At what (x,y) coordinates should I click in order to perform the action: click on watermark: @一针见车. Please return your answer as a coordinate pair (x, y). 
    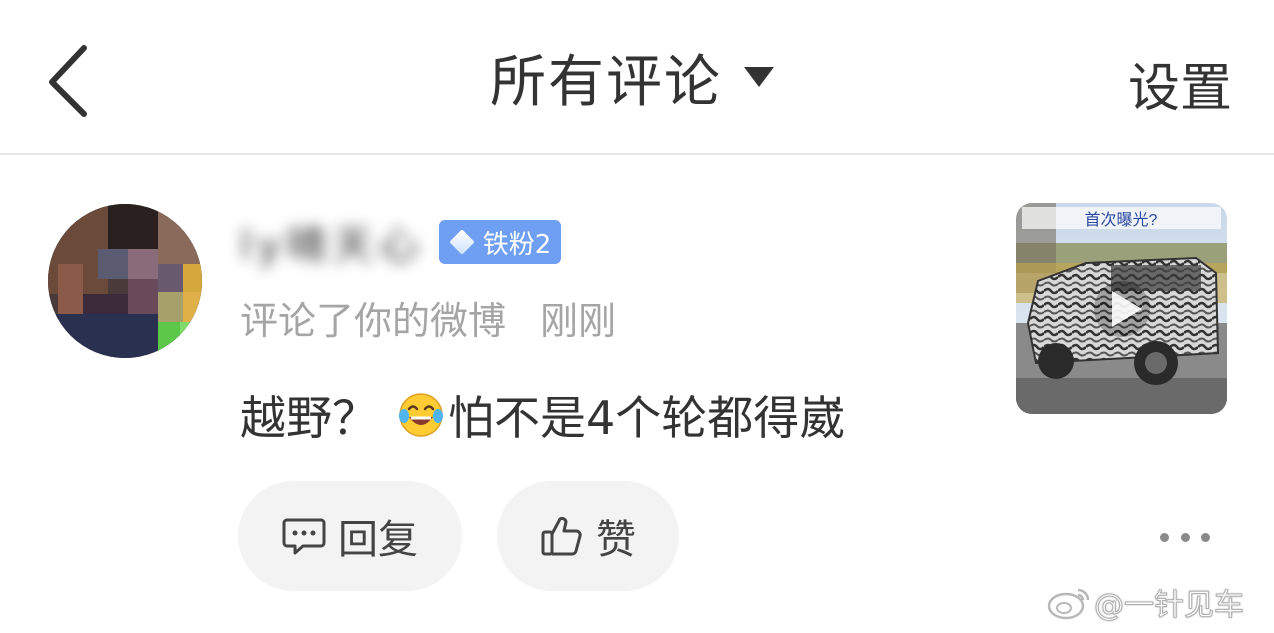
    Looking at the image, I should click on (1145, 603).